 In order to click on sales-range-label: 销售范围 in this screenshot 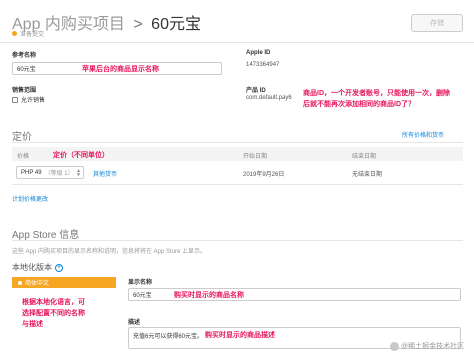, I will do `click(24, 91)`.